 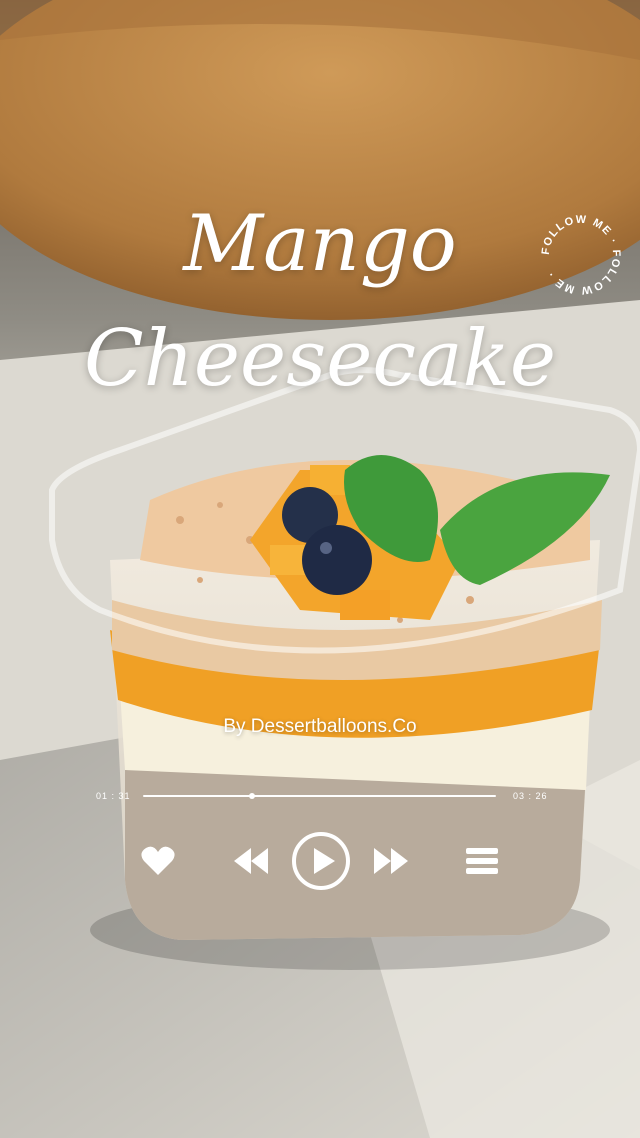 What do you see at coordinates (391, 863) in the screenshot?
I see `fast-forward-icon` at bounding box center [391, 863].